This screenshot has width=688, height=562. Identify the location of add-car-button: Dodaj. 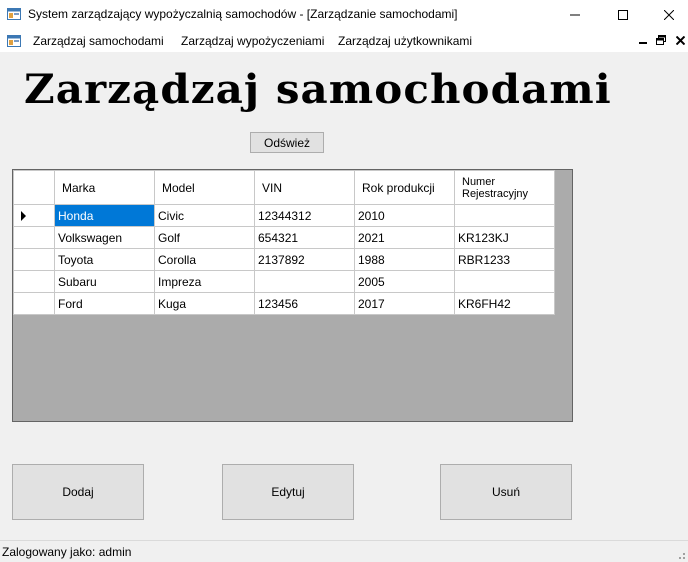
(78, 492).